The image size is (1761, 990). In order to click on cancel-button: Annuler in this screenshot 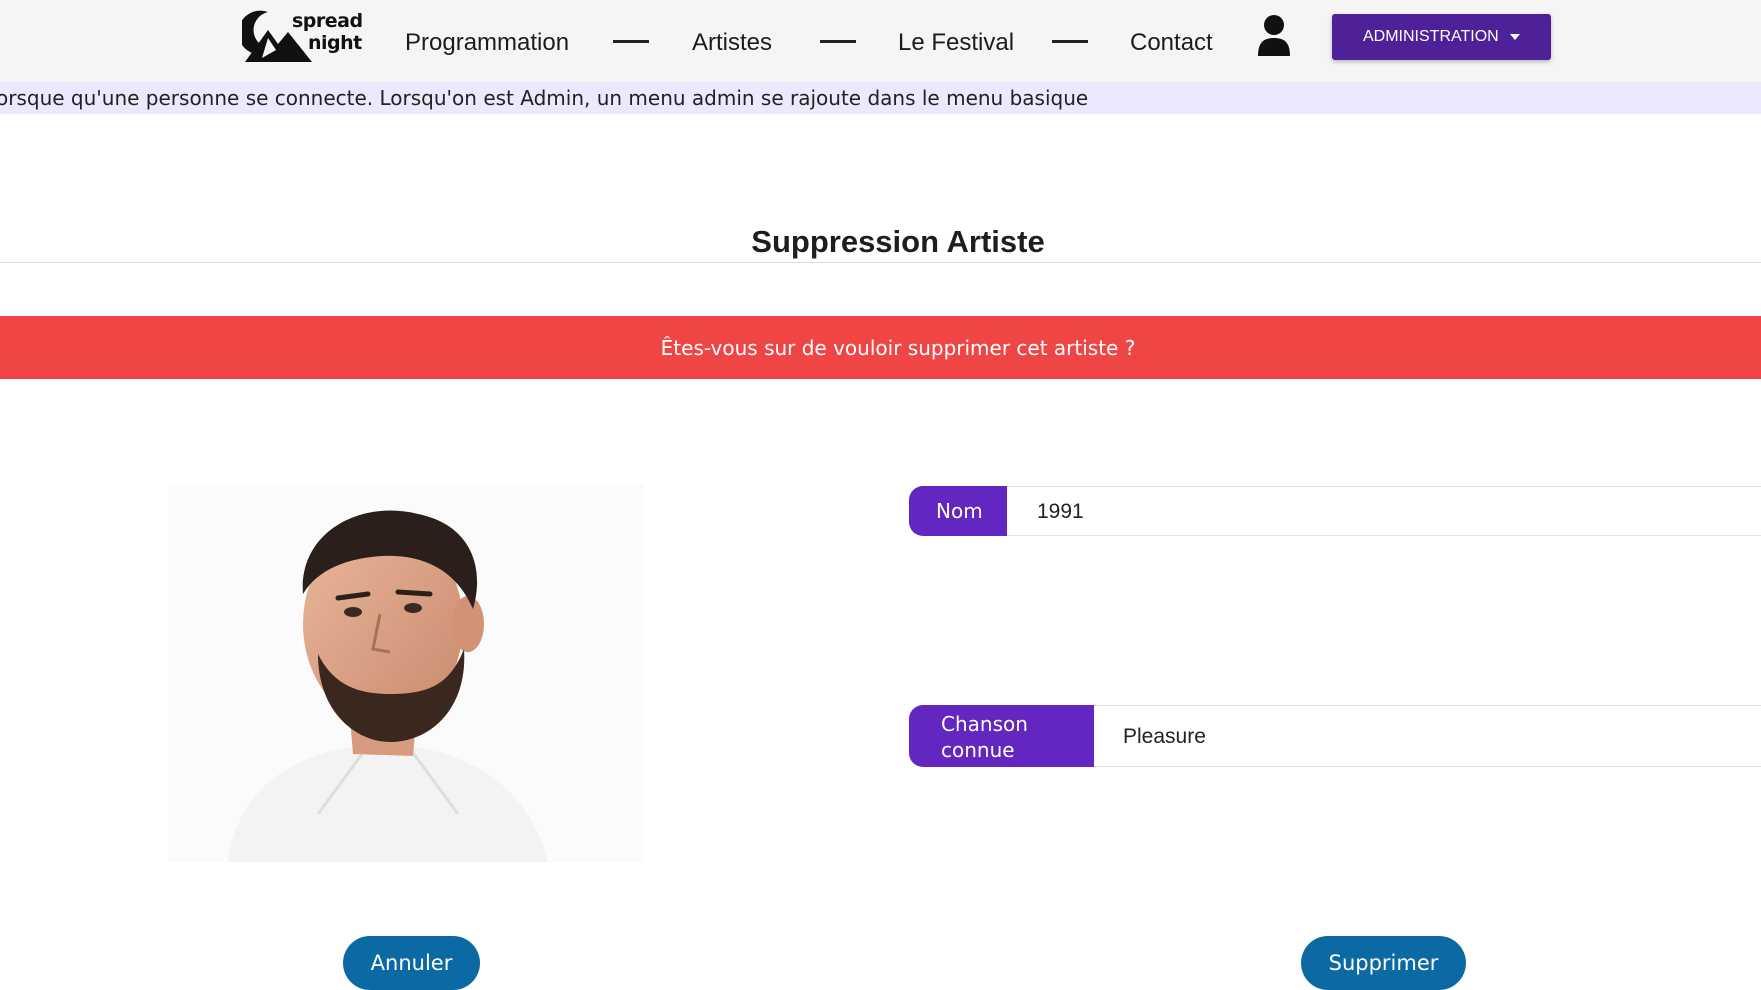, I will do `click(411, 963)`.